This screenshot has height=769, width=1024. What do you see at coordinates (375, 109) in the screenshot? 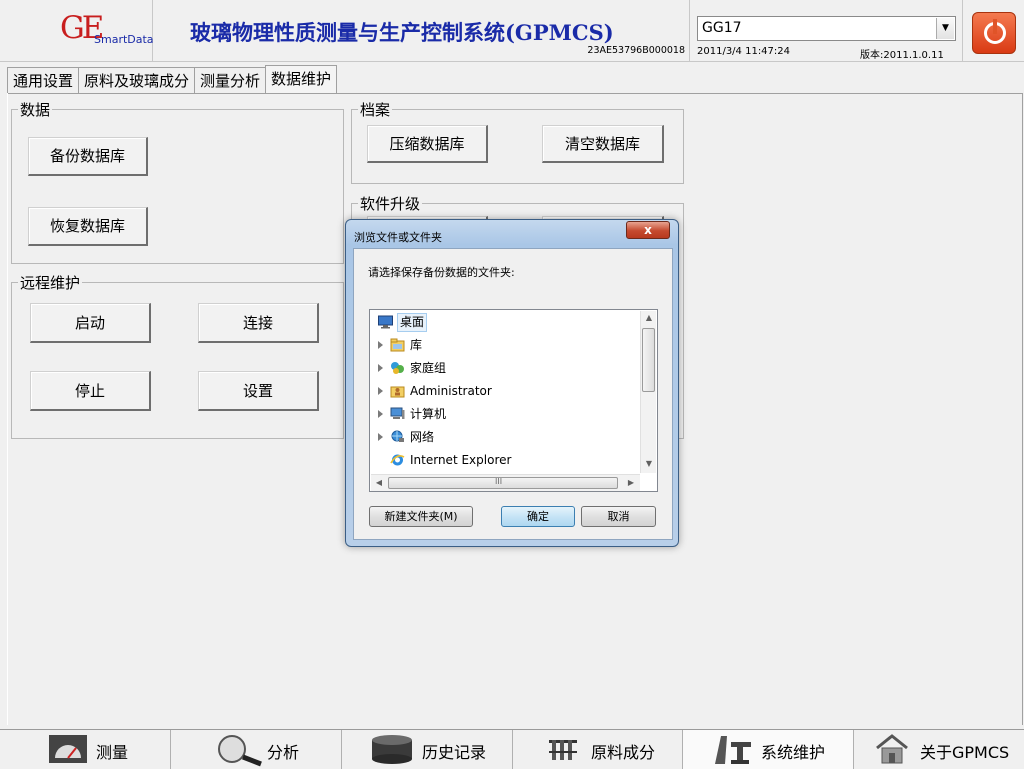
I see `group-archive-title: 档案` at bounding box center [375, 109].